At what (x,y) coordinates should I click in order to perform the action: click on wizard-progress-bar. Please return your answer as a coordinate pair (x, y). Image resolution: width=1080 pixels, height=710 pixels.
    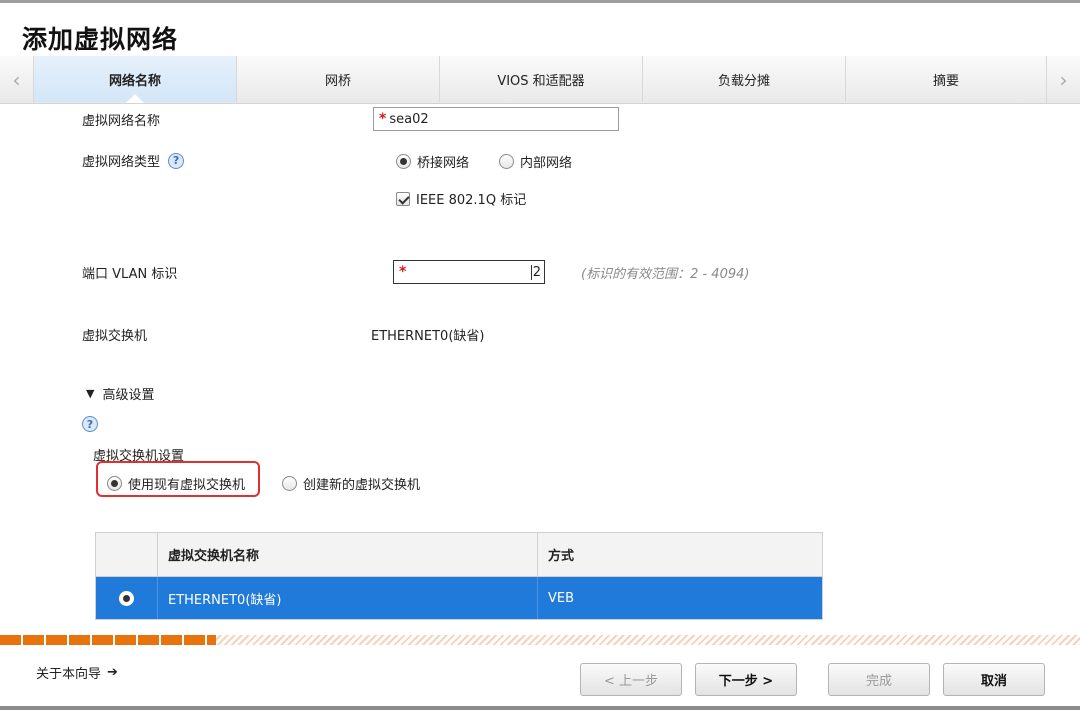
    Looking at the image, I should click on (540, 640).